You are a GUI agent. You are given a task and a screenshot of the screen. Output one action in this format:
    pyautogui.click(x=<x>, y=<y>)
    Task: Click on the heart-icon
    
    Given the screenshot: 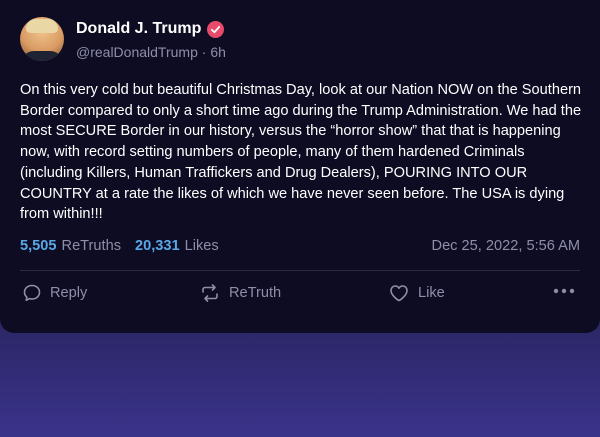 What is the action you would take?
    pyautogui.click(x=399, y=293)
    